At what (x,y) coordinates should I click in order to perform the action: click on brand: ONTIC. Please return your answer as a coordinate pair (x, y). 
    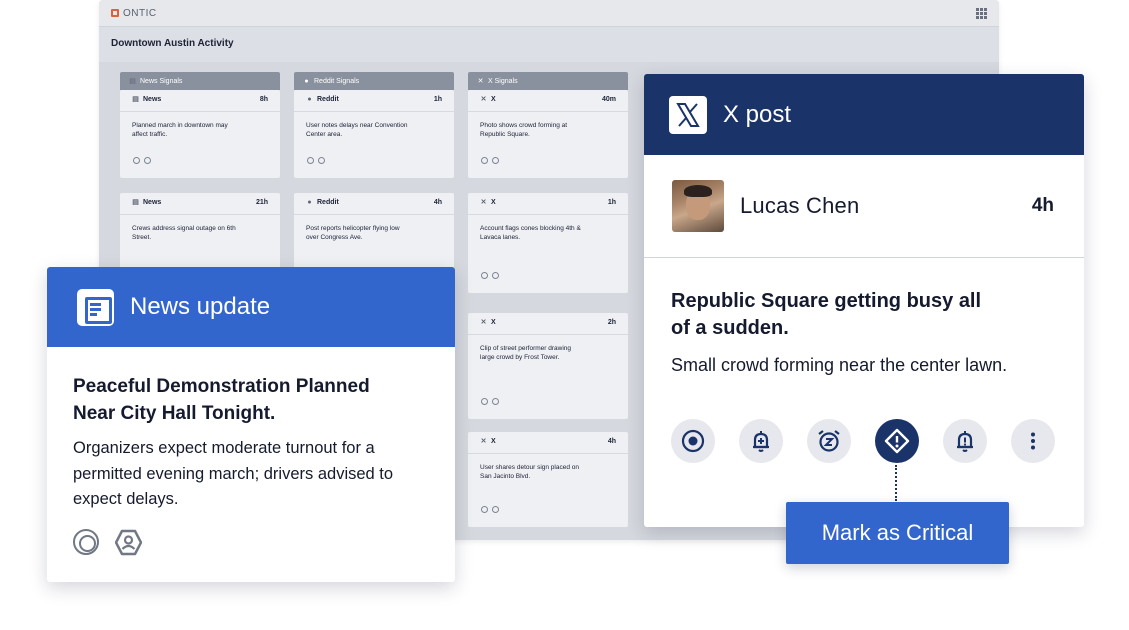
    Looking at the image, I should click on (134, 13).